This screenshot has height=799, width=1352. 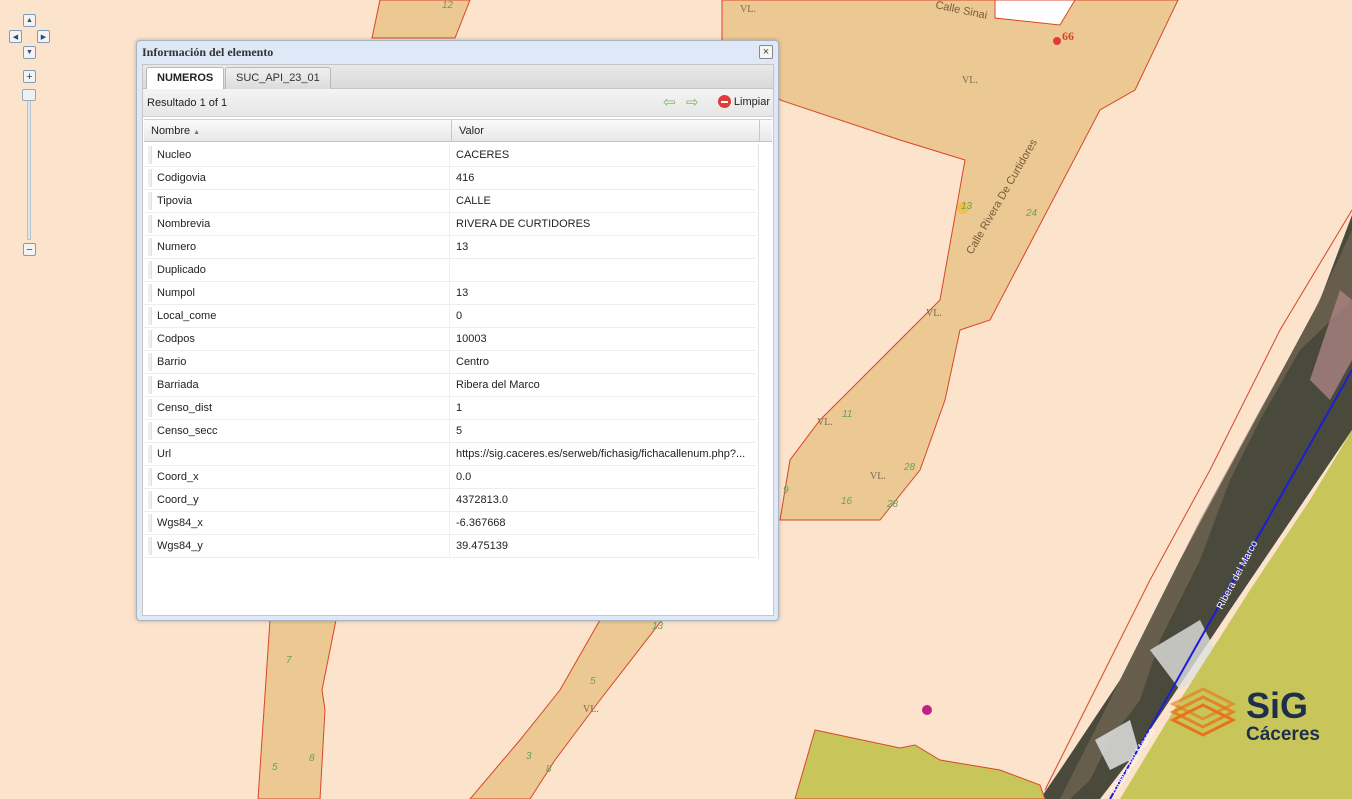 What do you see at coordinates (29, 95) in the screenshot?
I see `zoom-slider-handle` at bounding box center [29, 95].